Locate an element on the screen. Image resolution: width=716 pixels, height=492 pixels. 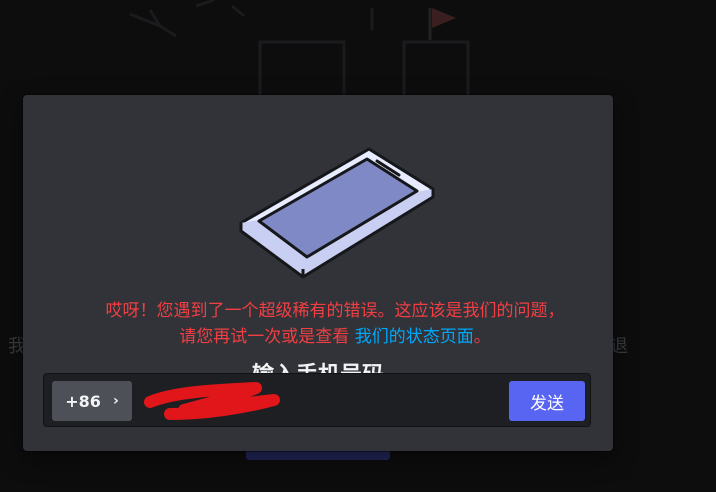
status-page-link: 我们的状态页面 is located at coordinates (414, 337).